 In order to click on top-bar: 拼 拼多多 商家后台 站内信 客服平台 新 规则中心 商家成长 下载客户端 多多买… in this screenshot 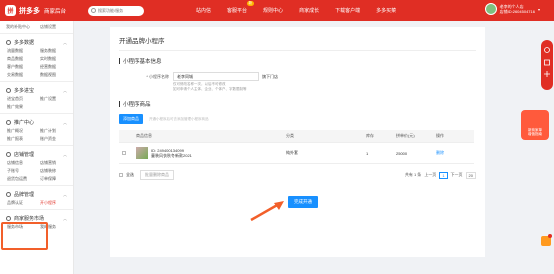, I will do `click(277, 10)`.